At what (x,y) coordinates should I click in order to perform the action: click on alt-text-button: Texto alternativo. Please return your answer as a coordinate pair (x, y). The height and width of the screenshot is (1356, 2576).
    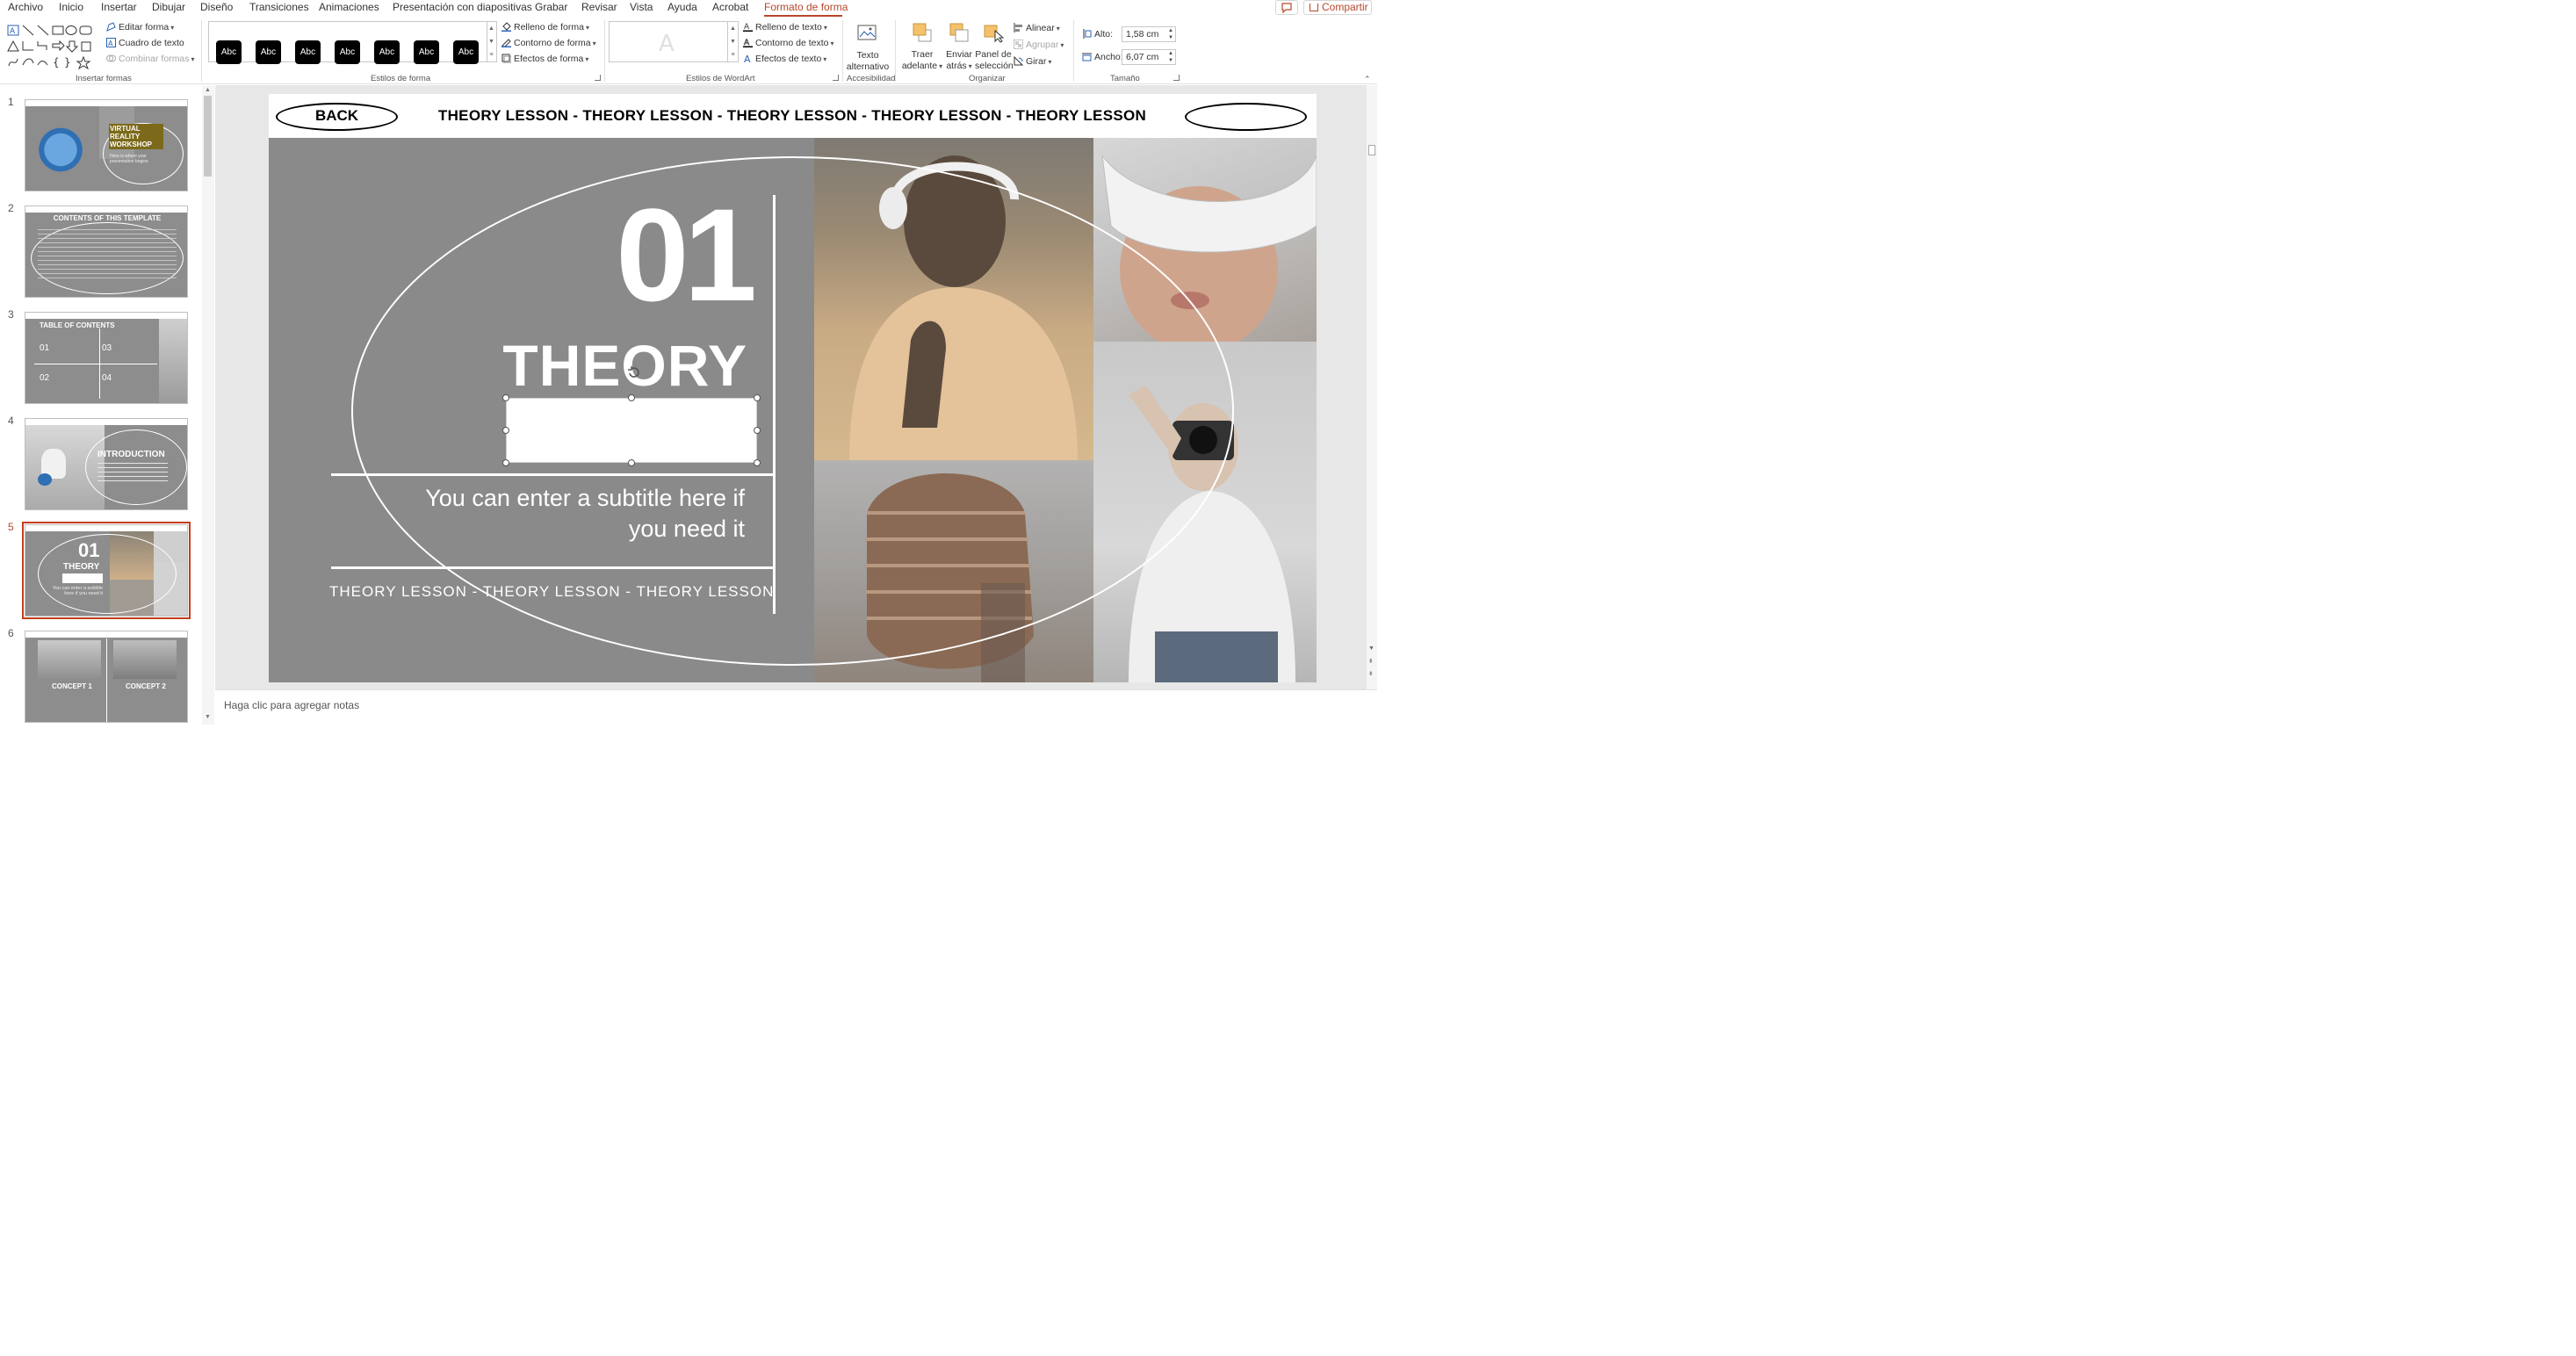
    Looking at the image, I should click on (868, 48).